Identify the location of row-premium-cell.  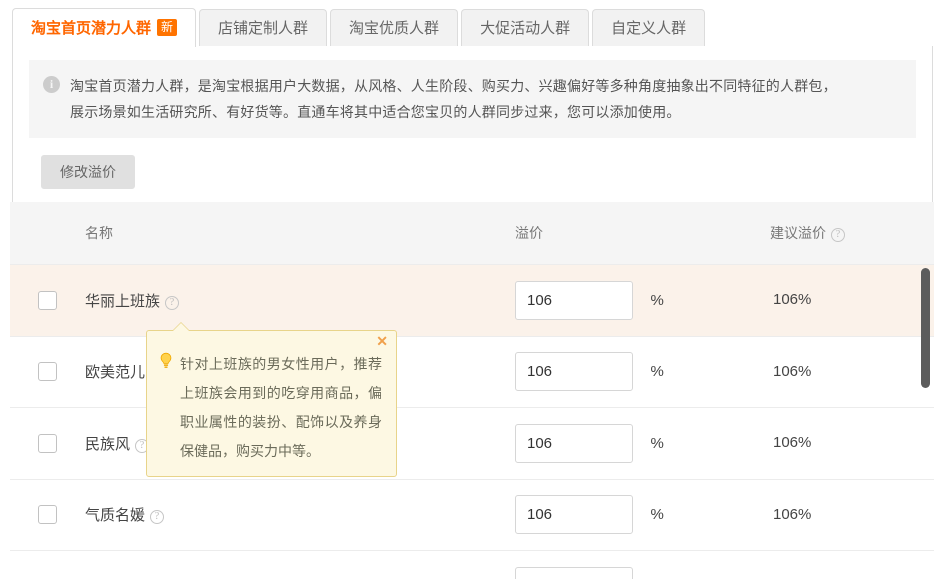
(642, 572).